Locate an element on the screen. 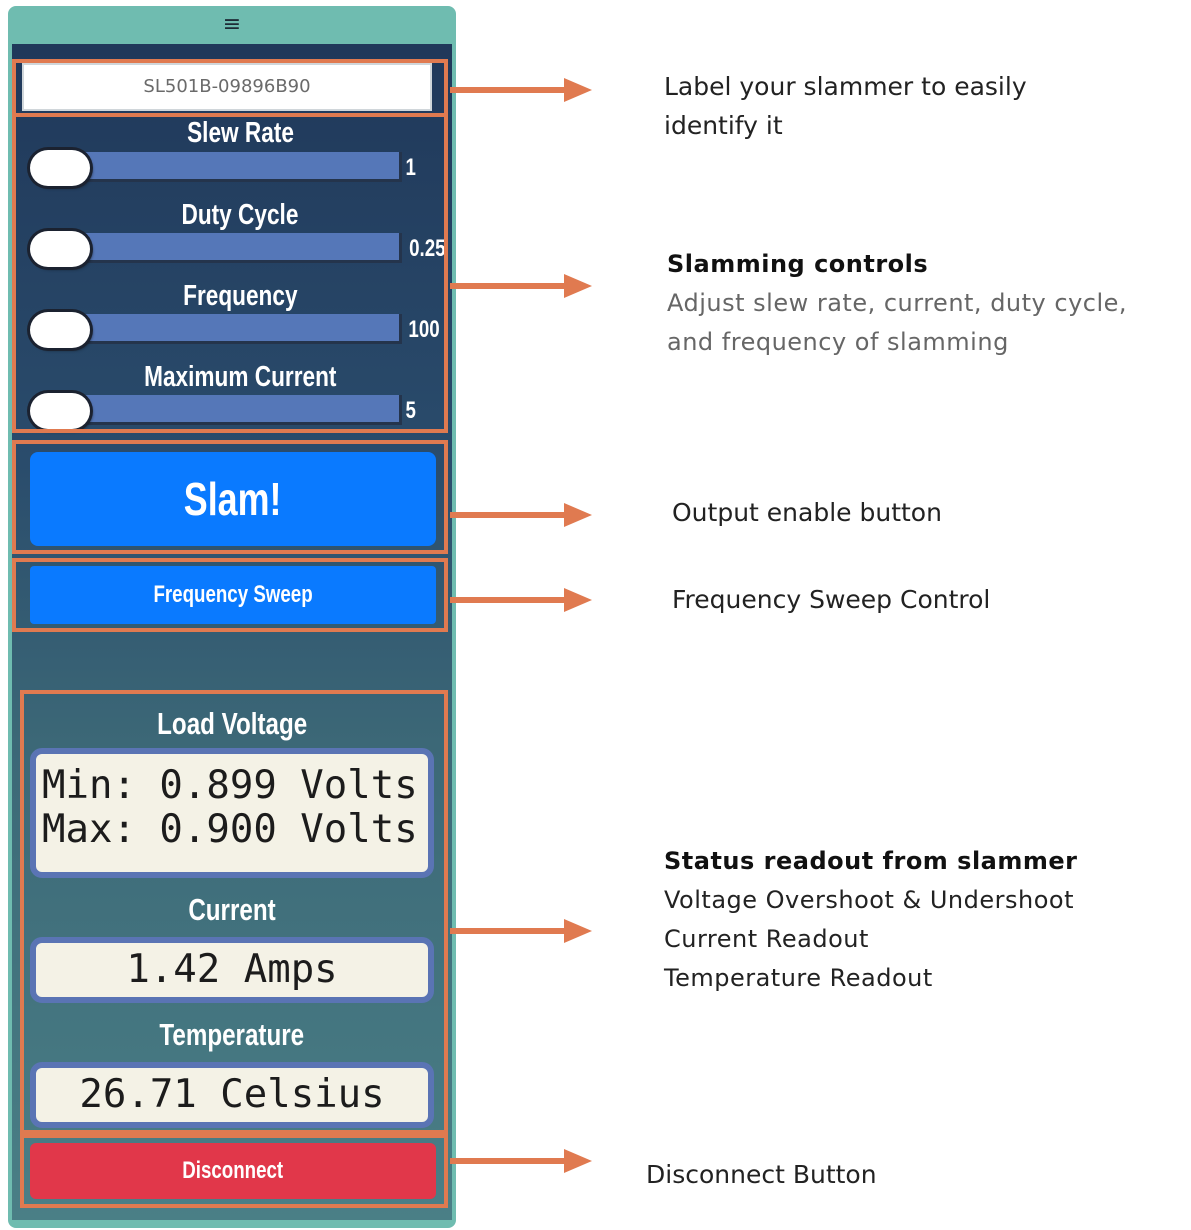 This screenshot has width=1191, height=1230. controls-highlight-box is located at coordinates (230, 273).